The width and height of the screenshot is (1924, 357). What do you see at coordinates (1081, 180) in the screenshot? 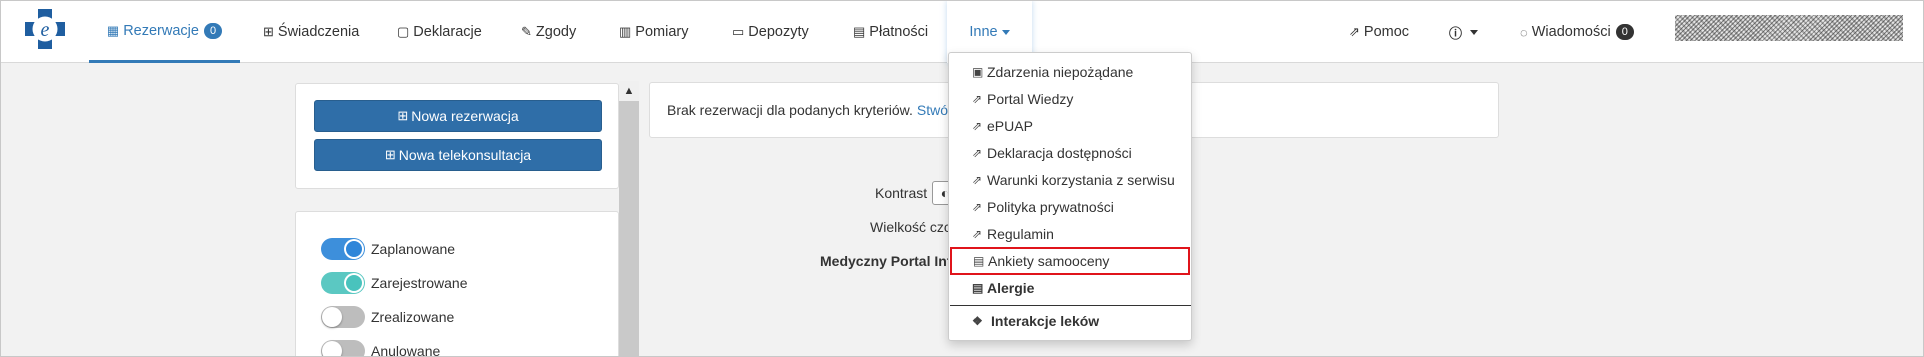
I see `menu-item-label: Warunki korzystania z serwisu` at bounding box center [1081, 180].